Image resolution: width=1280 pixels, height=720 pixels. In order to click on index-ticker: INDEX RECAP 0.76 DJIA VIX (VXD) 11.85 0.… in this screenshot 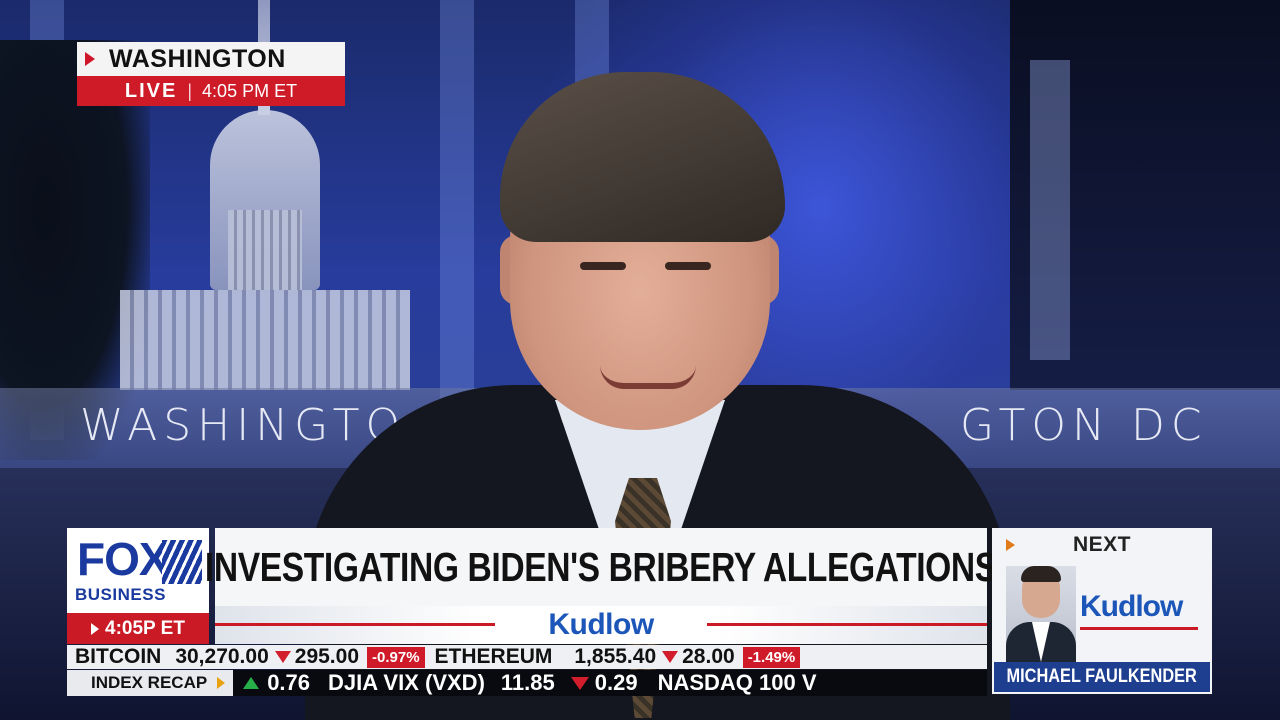, I will do `click(527, 683)`.